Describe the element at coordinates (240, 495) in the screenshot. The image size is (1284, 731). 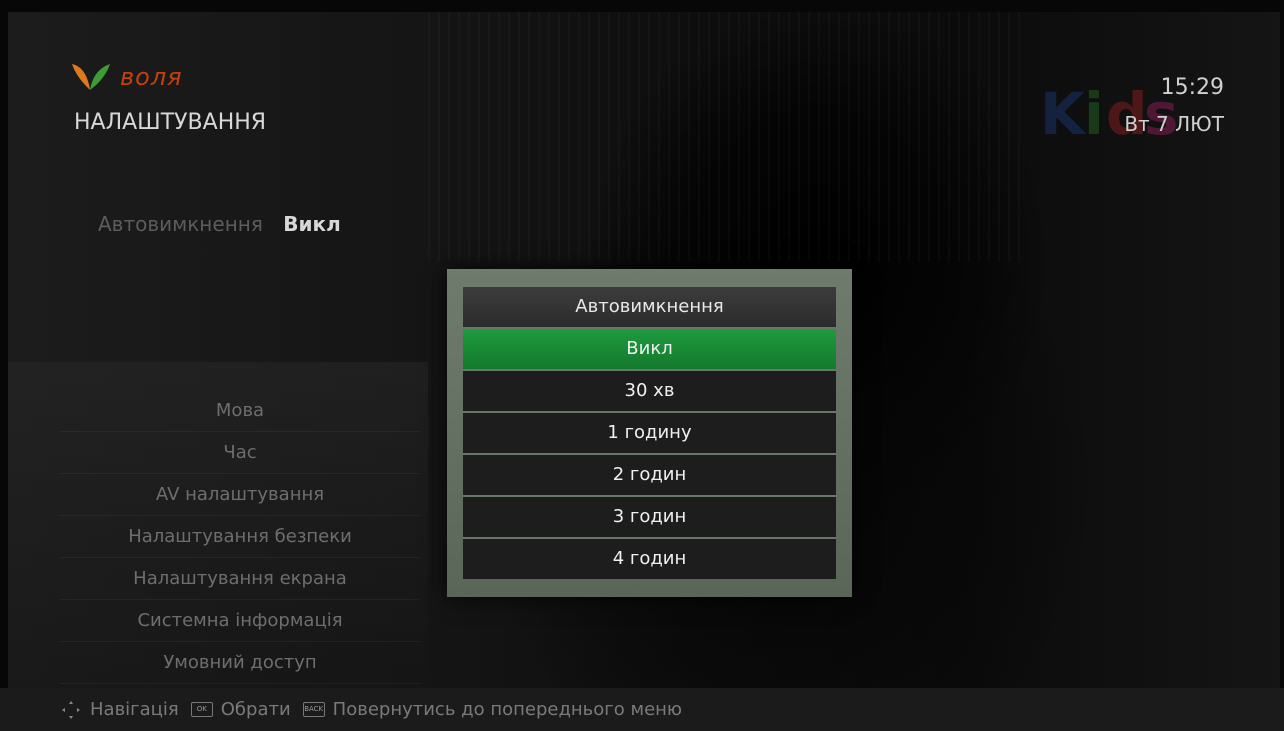
I see `menu-item-av-settings: AV налаштування` at that location.